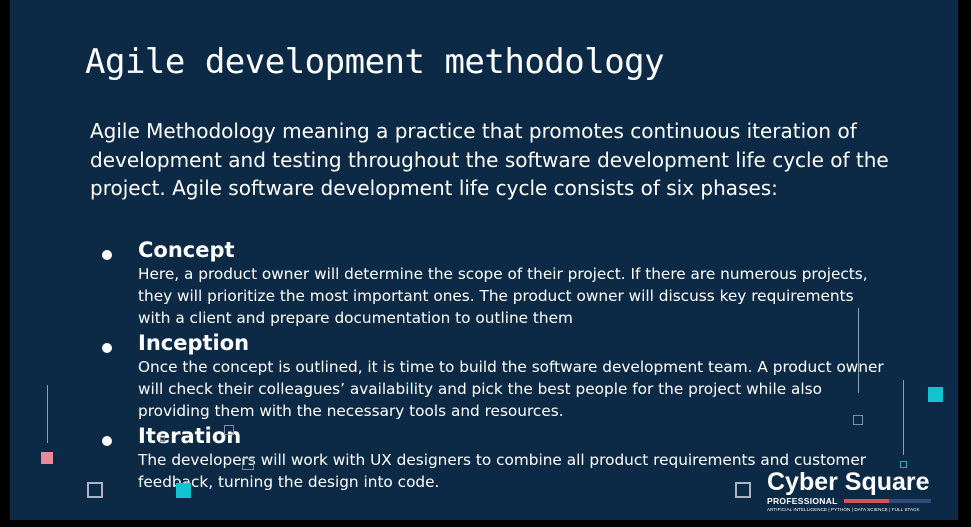  Describe the element at coordinates (194, 343) in the screenshot. I see `phase-name: Inception` at that location.